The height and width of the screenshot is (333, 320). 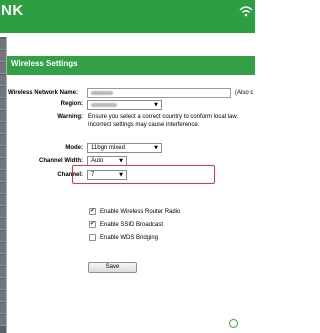 What do you see at coordinates (233, 323) in the screenshot?
I see `status-circle-icon` at bounding box center [233, 323].